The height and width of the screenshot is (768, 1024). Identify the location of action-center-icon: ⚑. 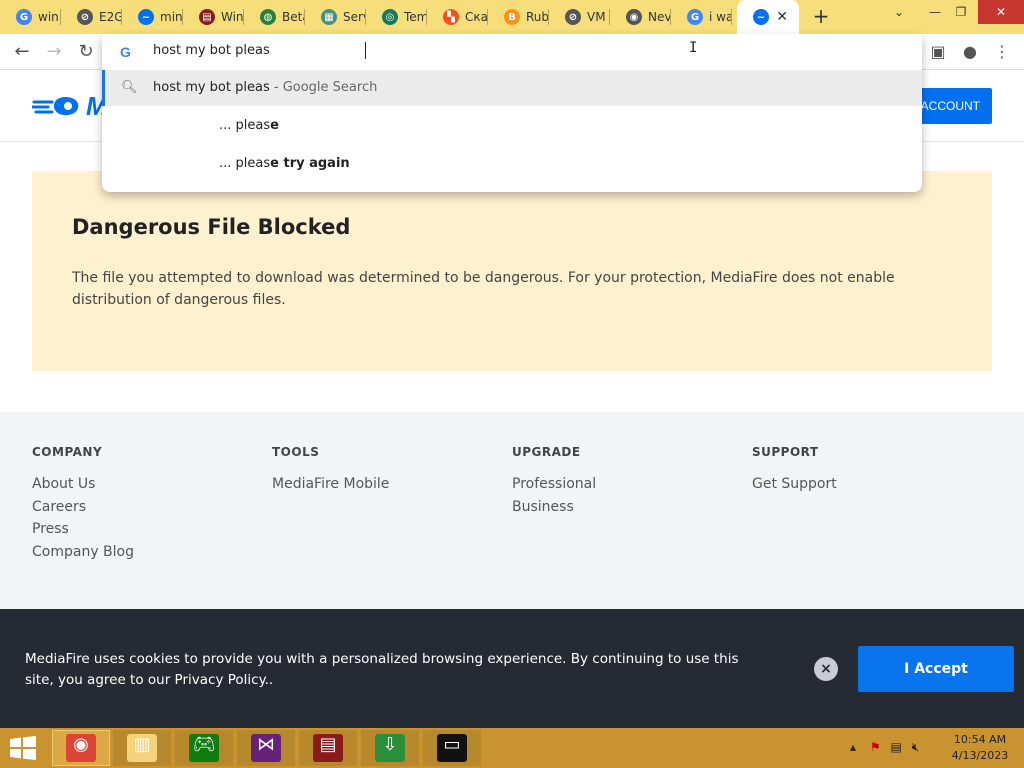
(875, 747).